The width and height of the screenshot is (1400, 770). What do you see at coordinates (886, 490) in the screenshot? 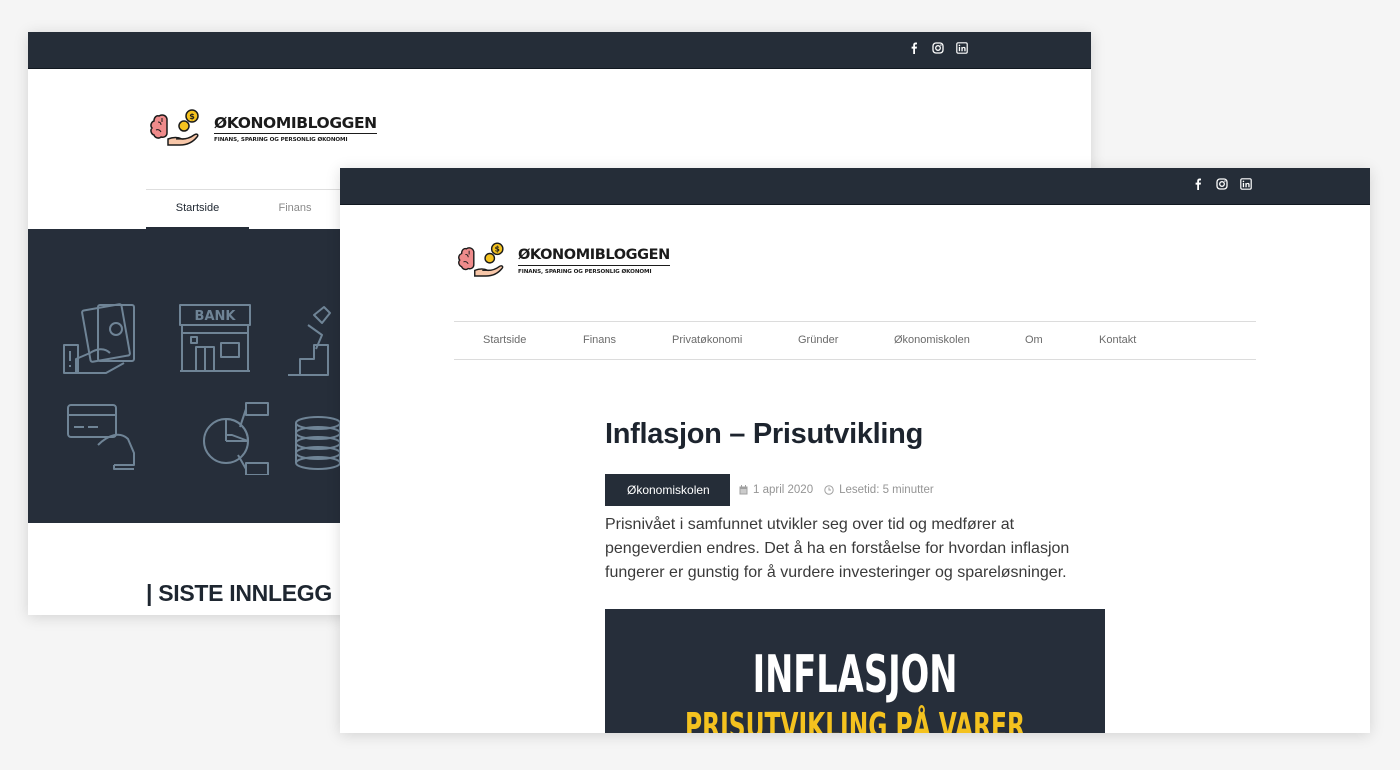
I see `reading-time-text: Lesetid: 5 minutter` at bounding box center [886, 490].